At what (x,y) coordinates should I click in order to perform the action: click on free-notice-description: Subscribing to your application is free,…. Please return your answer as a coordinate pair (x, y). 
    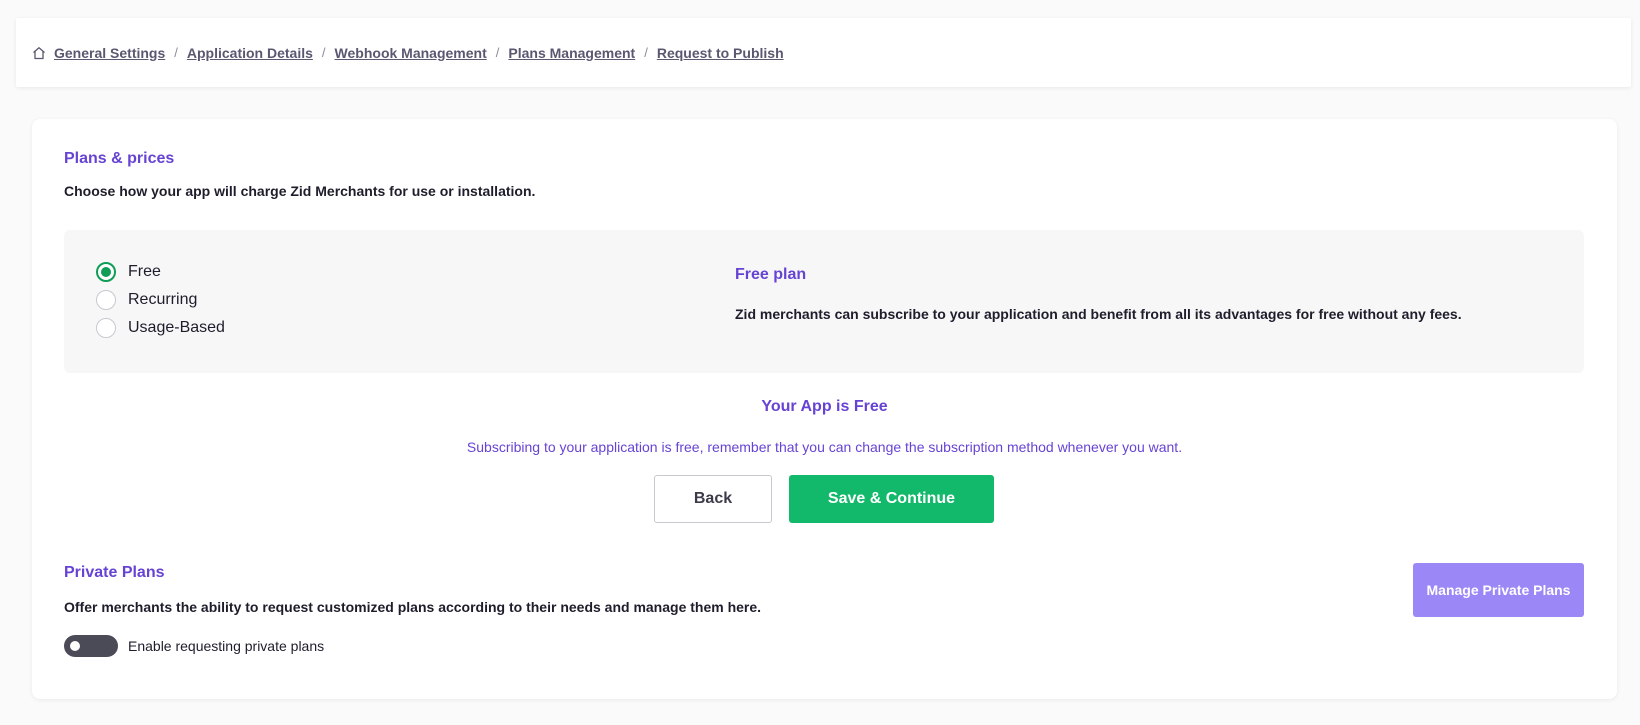
    Looking at the image, I should click on (824, 447).